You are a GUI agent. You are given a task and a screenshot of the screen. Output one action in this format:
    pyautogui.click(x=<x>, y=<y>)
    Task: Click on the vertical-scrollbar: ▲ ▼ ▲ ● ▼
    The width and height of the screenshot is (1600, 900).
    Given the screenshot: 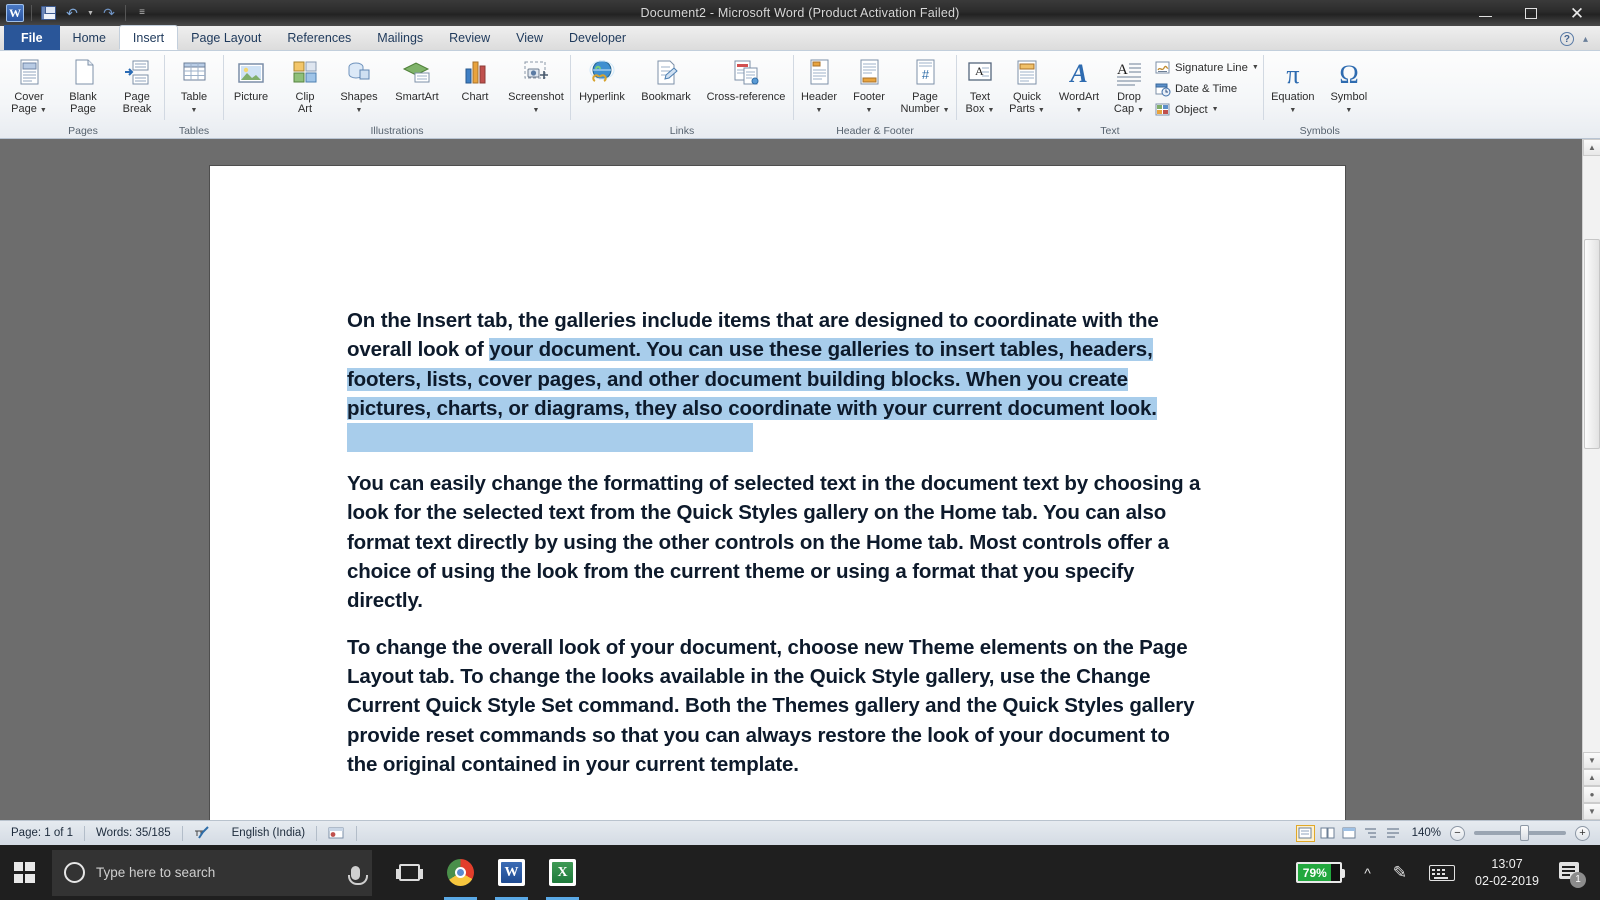 What is the action you would take?
    pyautogui.click(x=1591, y=479)
    